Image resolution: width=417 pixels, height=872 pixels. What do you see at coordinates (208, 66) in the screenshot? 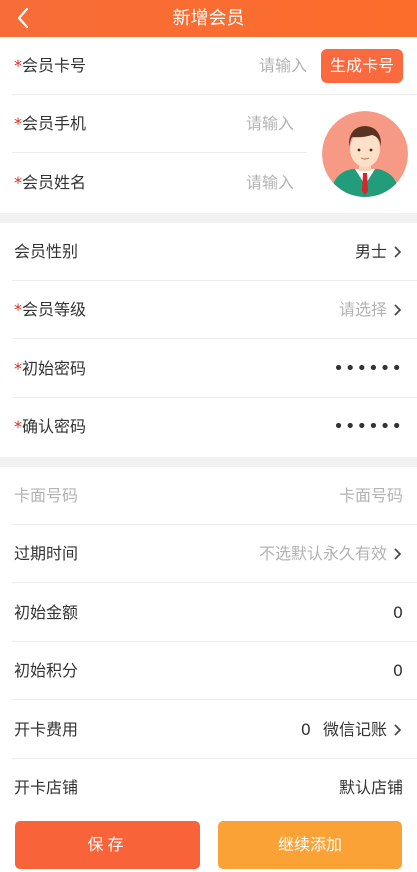
I see `card-number-row: *会员卡号 请输入 生成卡号` at bounding box center [208, 66].